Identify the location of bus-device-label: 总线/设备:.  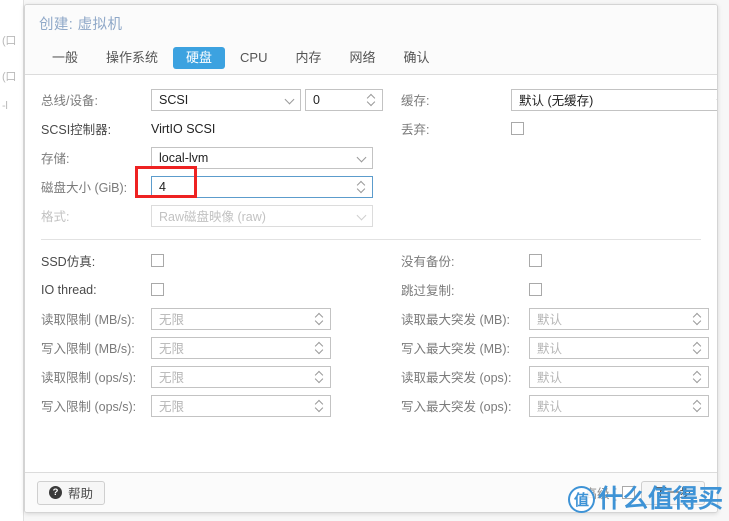
(69, 101).